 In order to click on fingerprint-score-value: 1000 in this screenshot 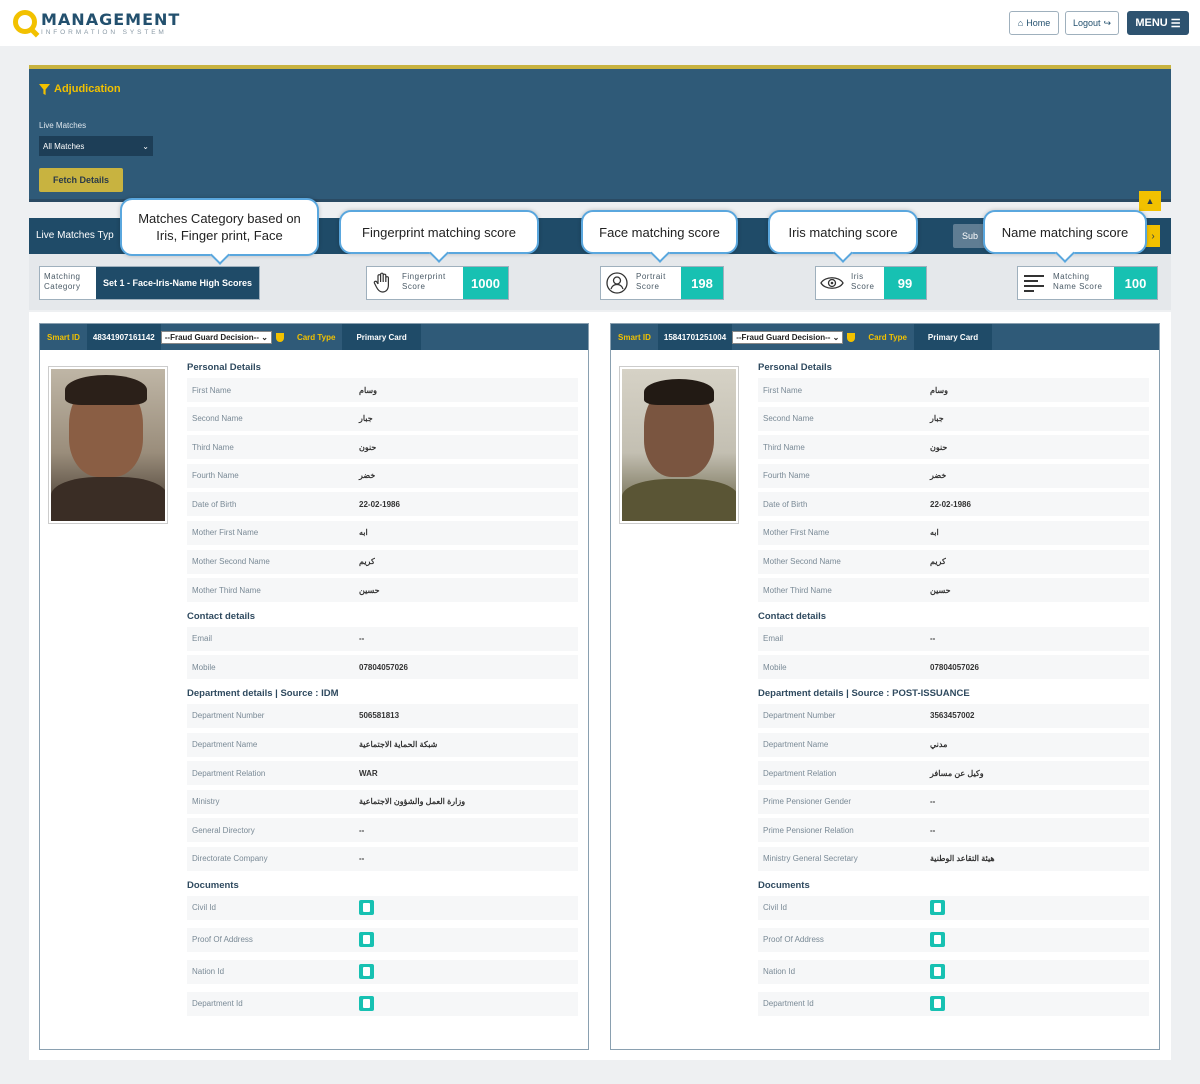, I will do `click(485, 283)`.